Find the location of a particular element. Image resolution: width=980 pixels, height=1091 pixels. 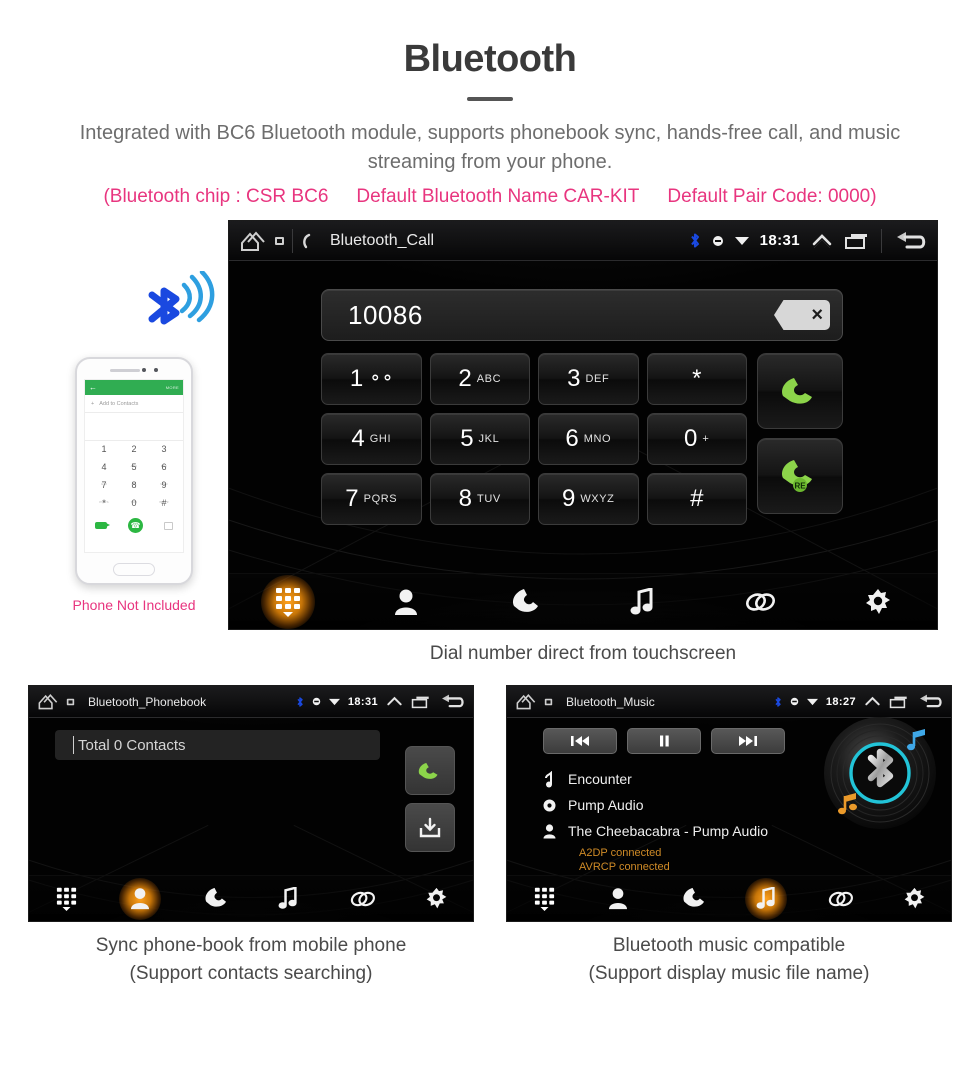

title-divider is located at coordinates (490, 99).